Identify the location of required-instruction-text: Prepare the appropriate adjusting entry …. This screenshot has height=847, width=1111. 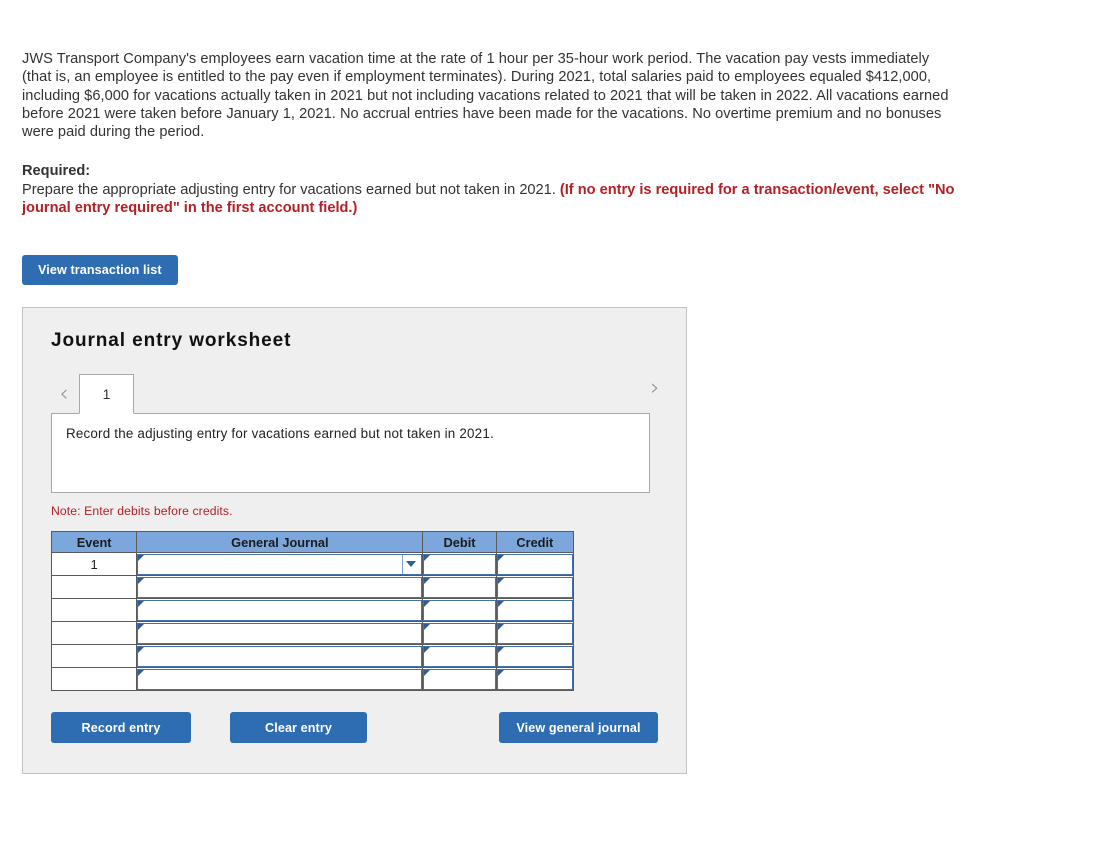
(291, 189).